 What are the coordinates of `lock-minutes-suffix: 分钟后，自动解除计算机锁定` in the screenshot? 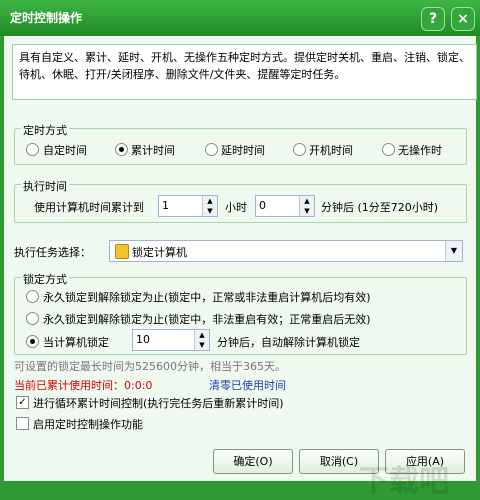 It's located at (288, 342).